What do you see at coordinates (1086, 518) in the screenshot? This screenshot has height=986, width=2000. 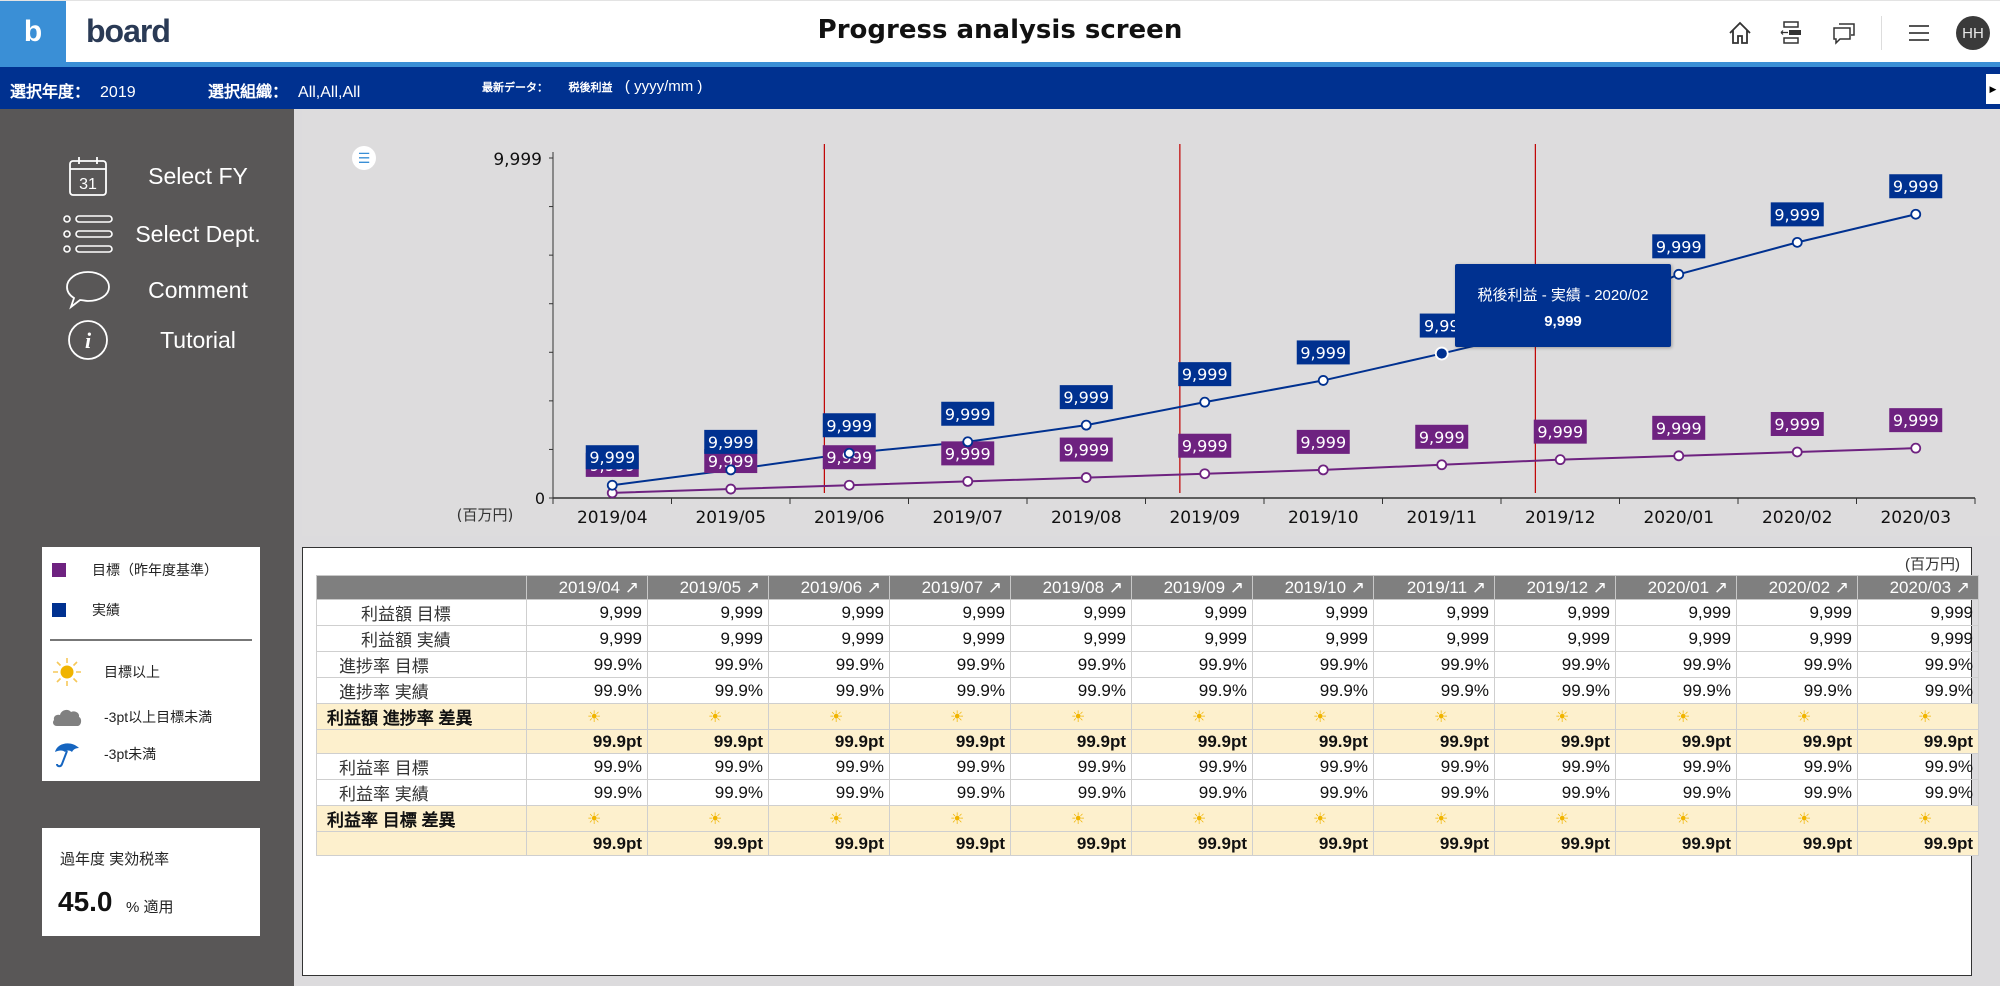 I see `x-tick-label: 2019/08` at bounding box center [1086, 518].